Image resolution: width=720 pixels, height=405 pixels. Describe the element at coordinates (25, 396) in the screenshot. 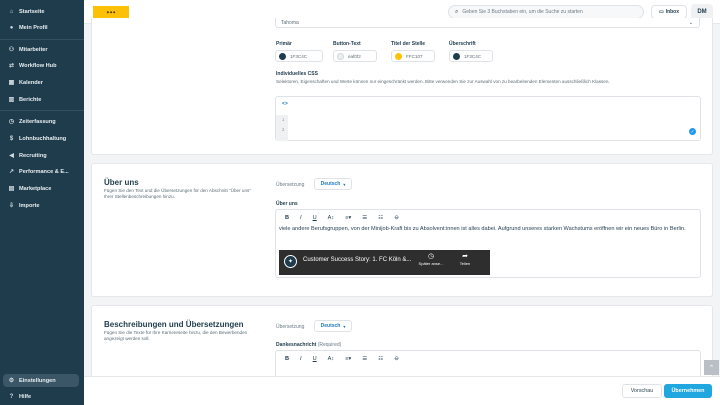

I see `sidebar-item-label: Hilfe` at that location.